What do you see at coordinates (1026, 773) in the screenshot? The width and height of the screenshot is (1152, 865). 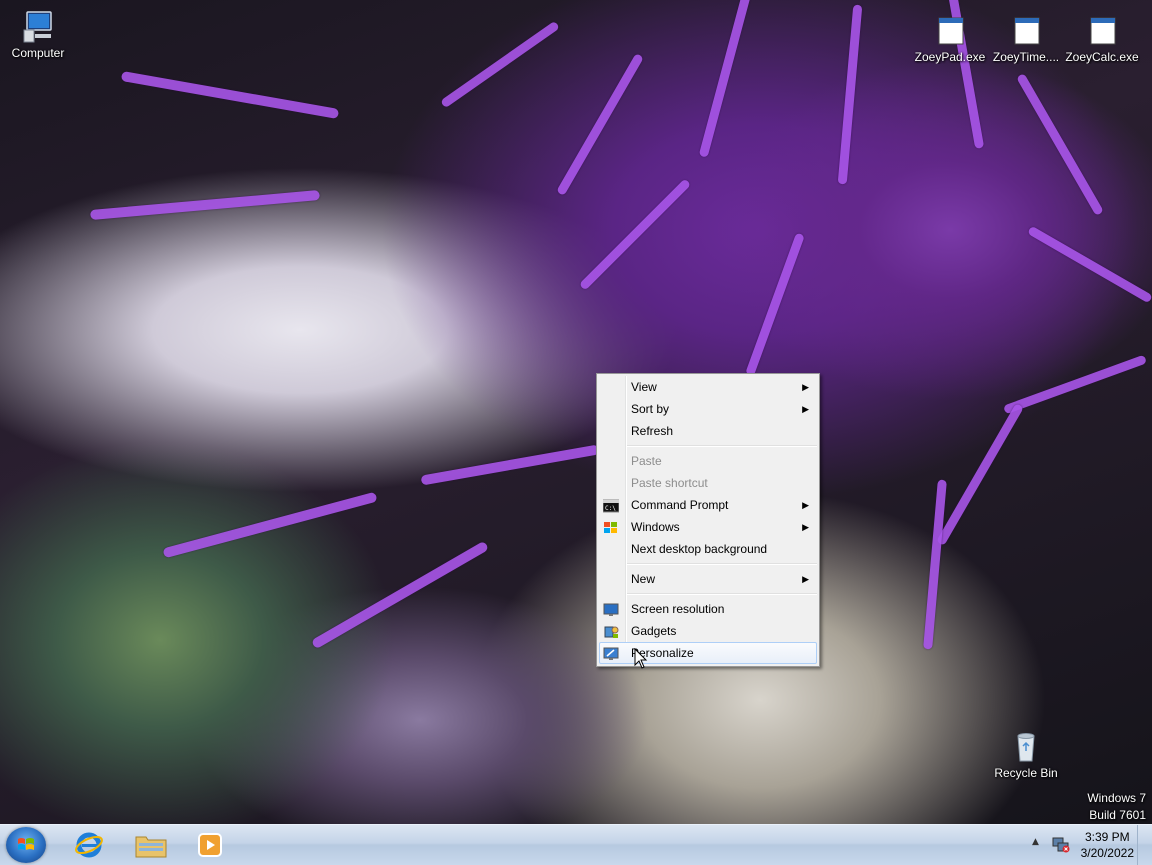 I see `recycle-bin-label: Recycle Bin` at bounding box center [1026, 773].